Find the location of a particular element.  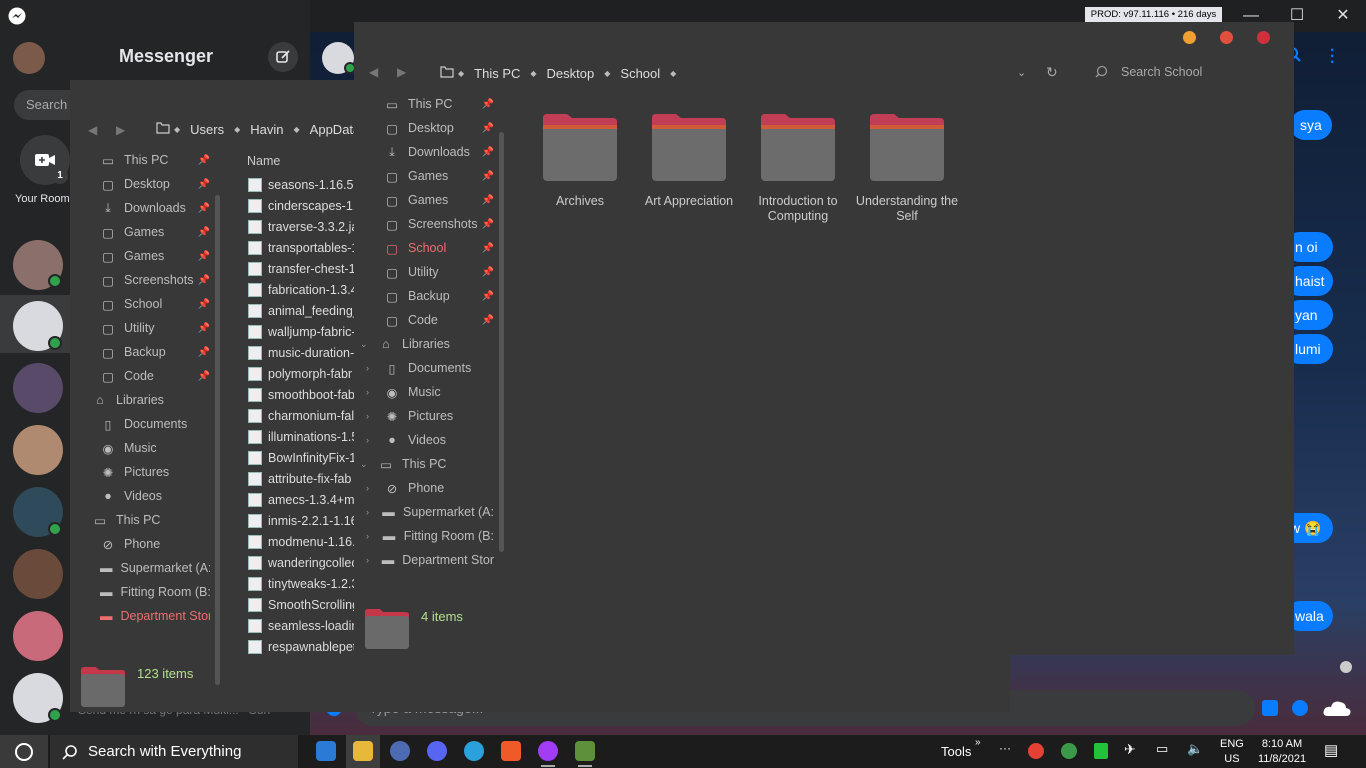

sidebar-item-pictures: › ✺ Pictures is located at coordinates (430, 416).